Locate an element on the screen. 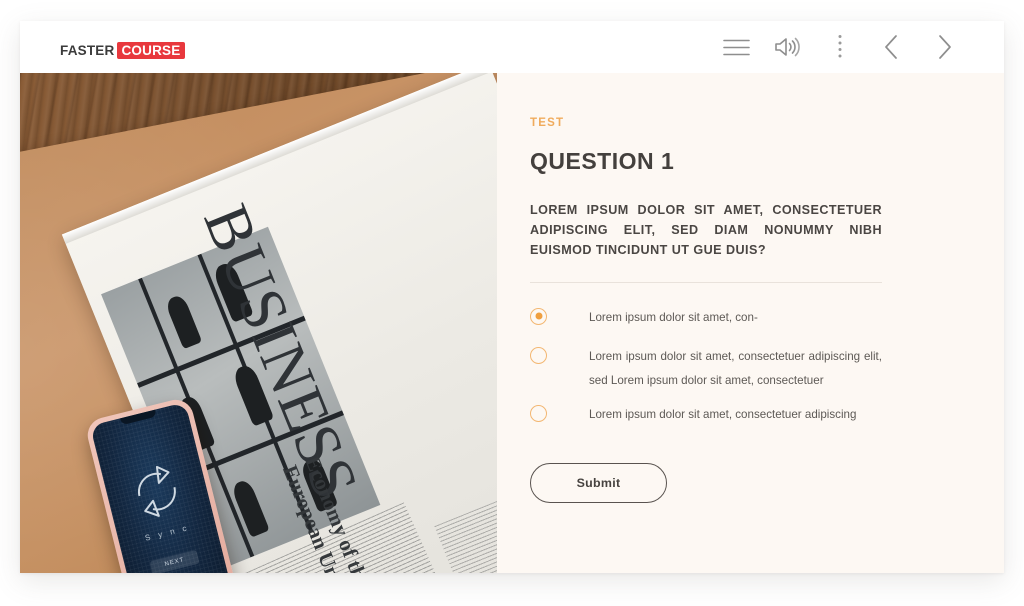 Image resolution: width=1024 pixels, height=606 pixels. question-eyebrow: TEST is located at coordinates (547, 123).